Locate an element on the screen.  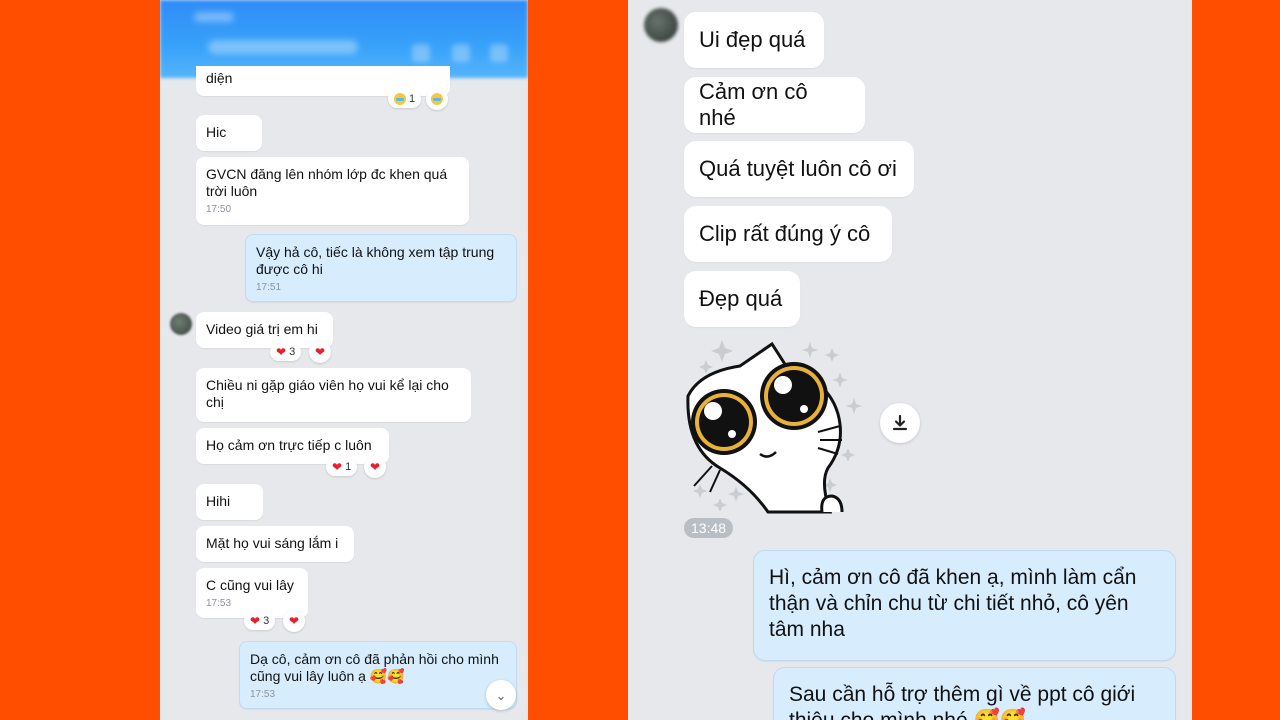
message-text: Họ cảm ơn trực tiếp c luôn is located at coordinates (289, 445).